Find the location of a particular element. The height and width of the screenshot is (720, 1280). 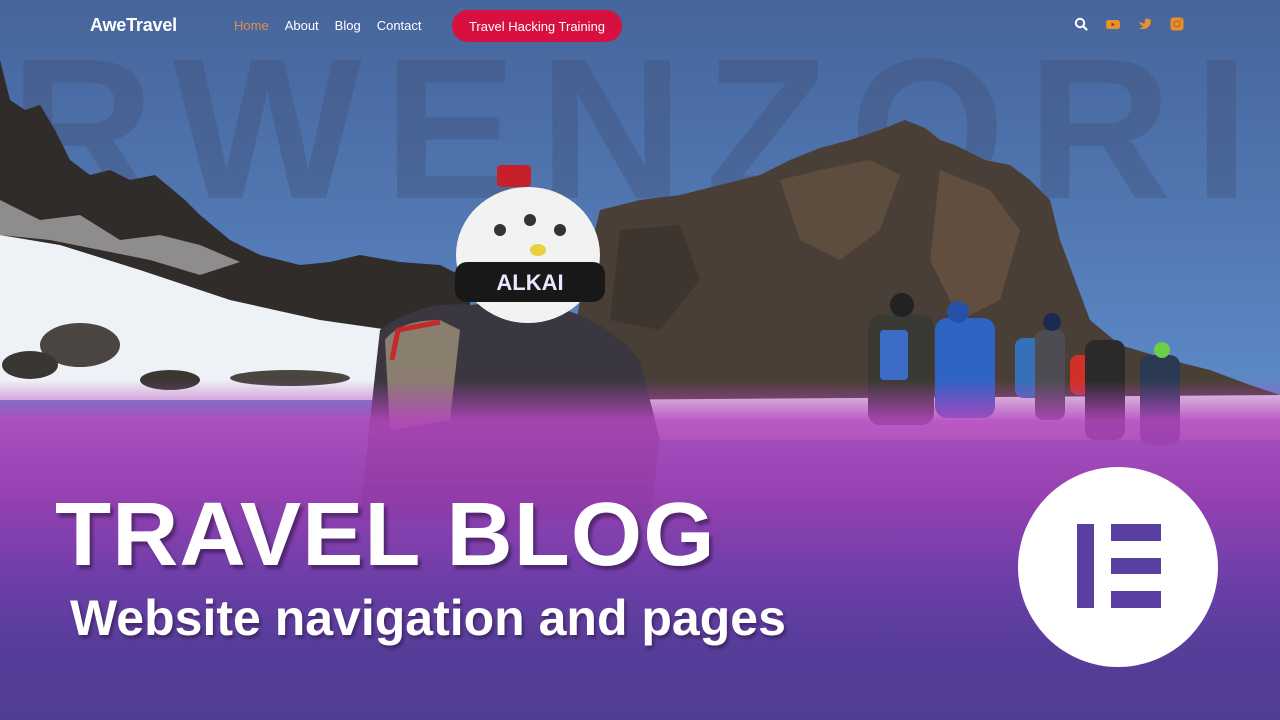

menu-item-contact: Contact is located at coordinates (399, 25).